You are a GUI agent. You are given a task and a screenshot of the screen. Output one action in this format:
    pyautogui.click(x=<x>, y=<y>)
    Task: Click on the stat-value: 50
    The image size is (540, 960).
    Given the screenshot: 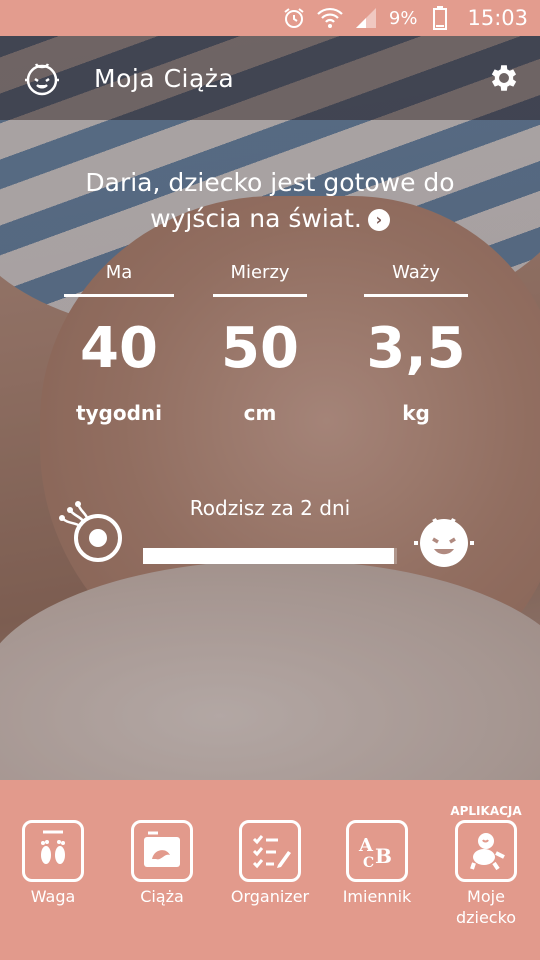 What is the action you would take?
    pyautogui.click(x=260, y=348)
    